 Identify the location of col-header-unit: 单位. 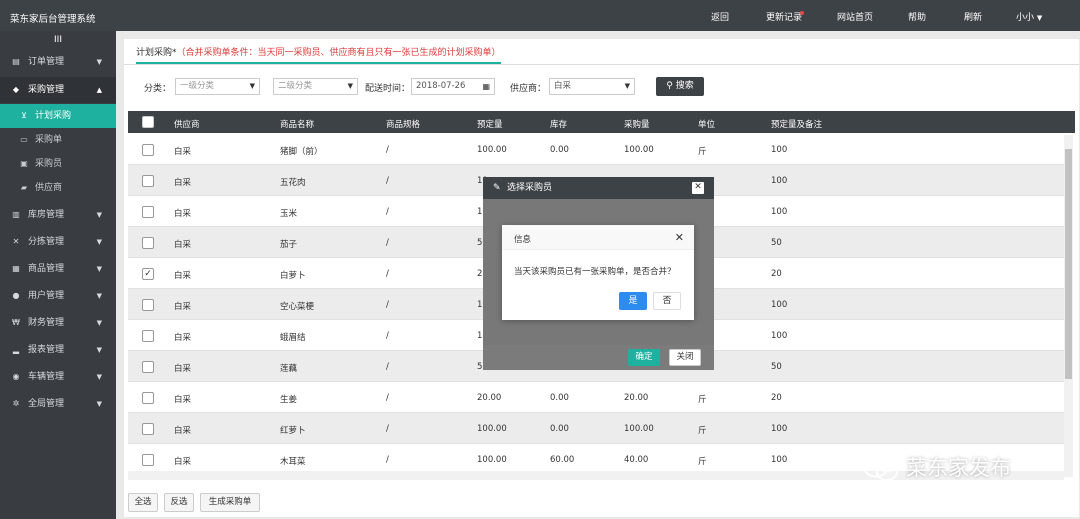
(707, 125).